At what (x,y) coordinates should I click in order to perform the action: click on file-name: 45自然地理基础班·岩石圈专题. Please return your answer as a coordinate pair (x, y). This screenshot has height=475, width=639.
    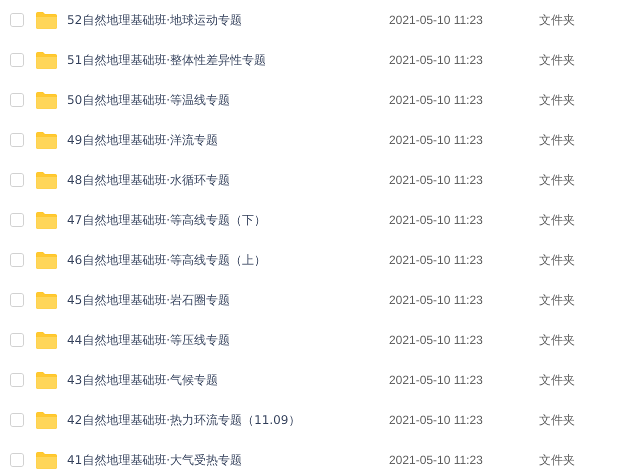
    Looking at the image, I should click on (228, 300).